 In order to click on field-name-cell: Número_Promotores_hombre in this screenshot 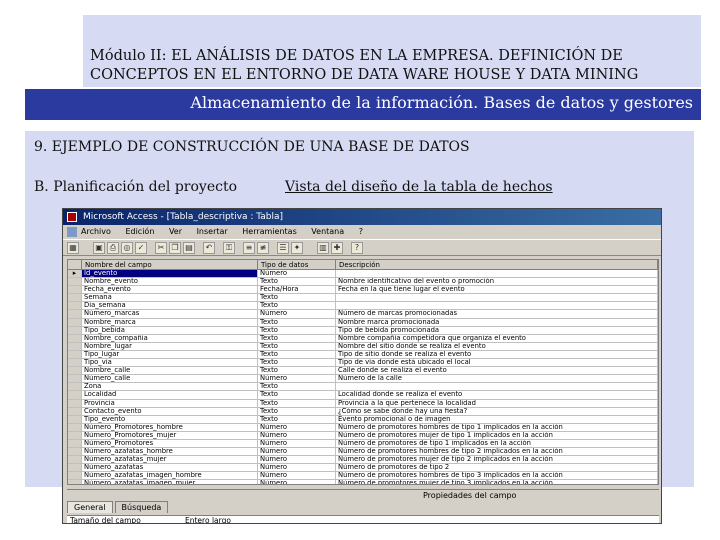, I will do `click(170, 427)`.